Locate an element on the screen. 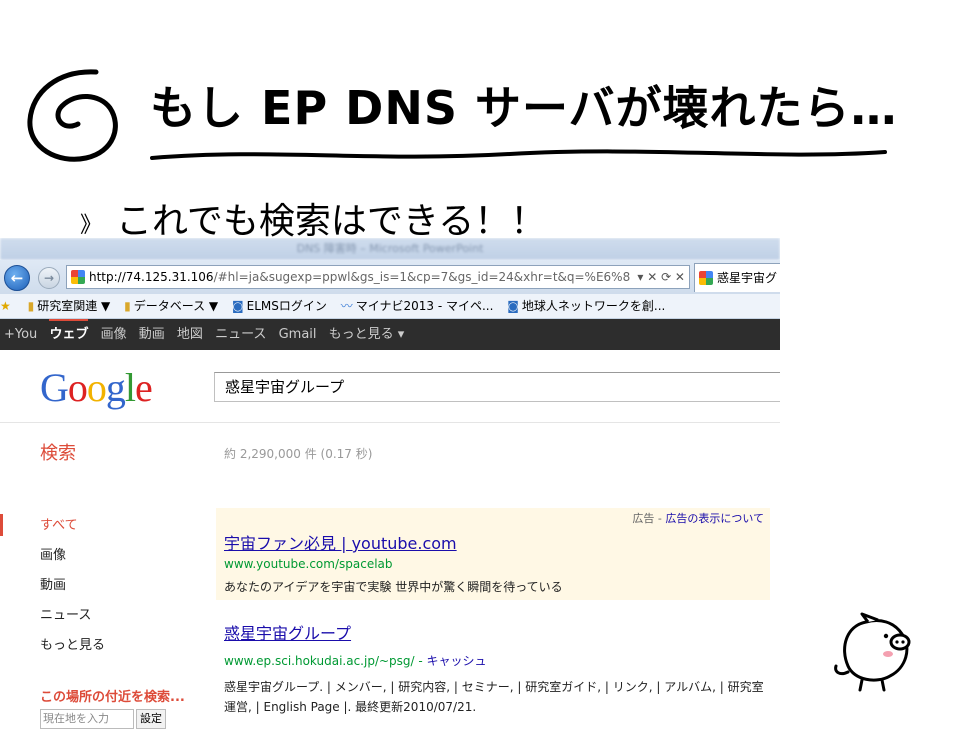 This screenshot has width=960, height=729. favorite-item-lab: ▮ 研究室関連 ▼ is located at coordinates (69, 306).